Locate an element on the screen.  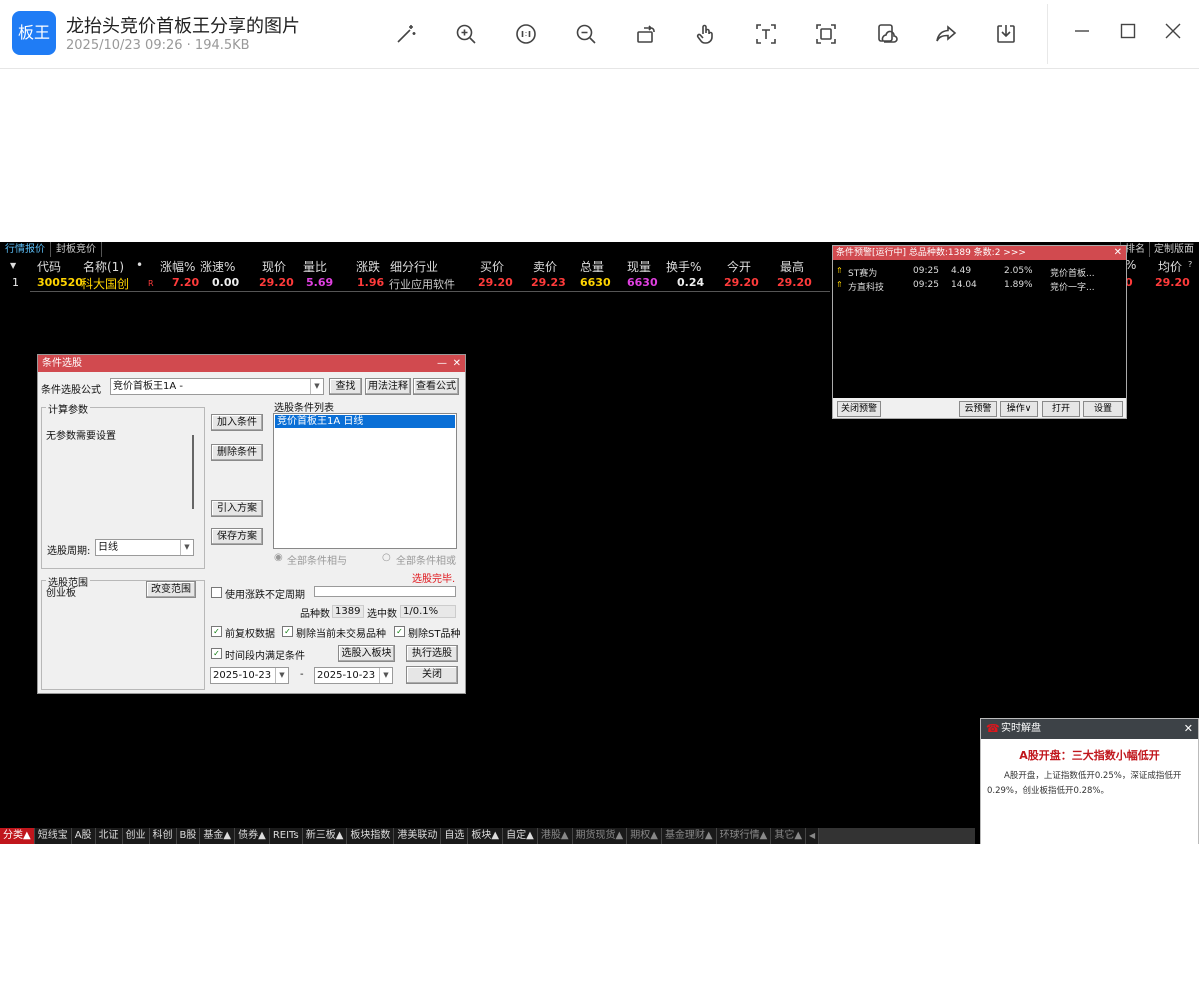
tab-bond: 债券▲ is located at coordinates (252, 836).